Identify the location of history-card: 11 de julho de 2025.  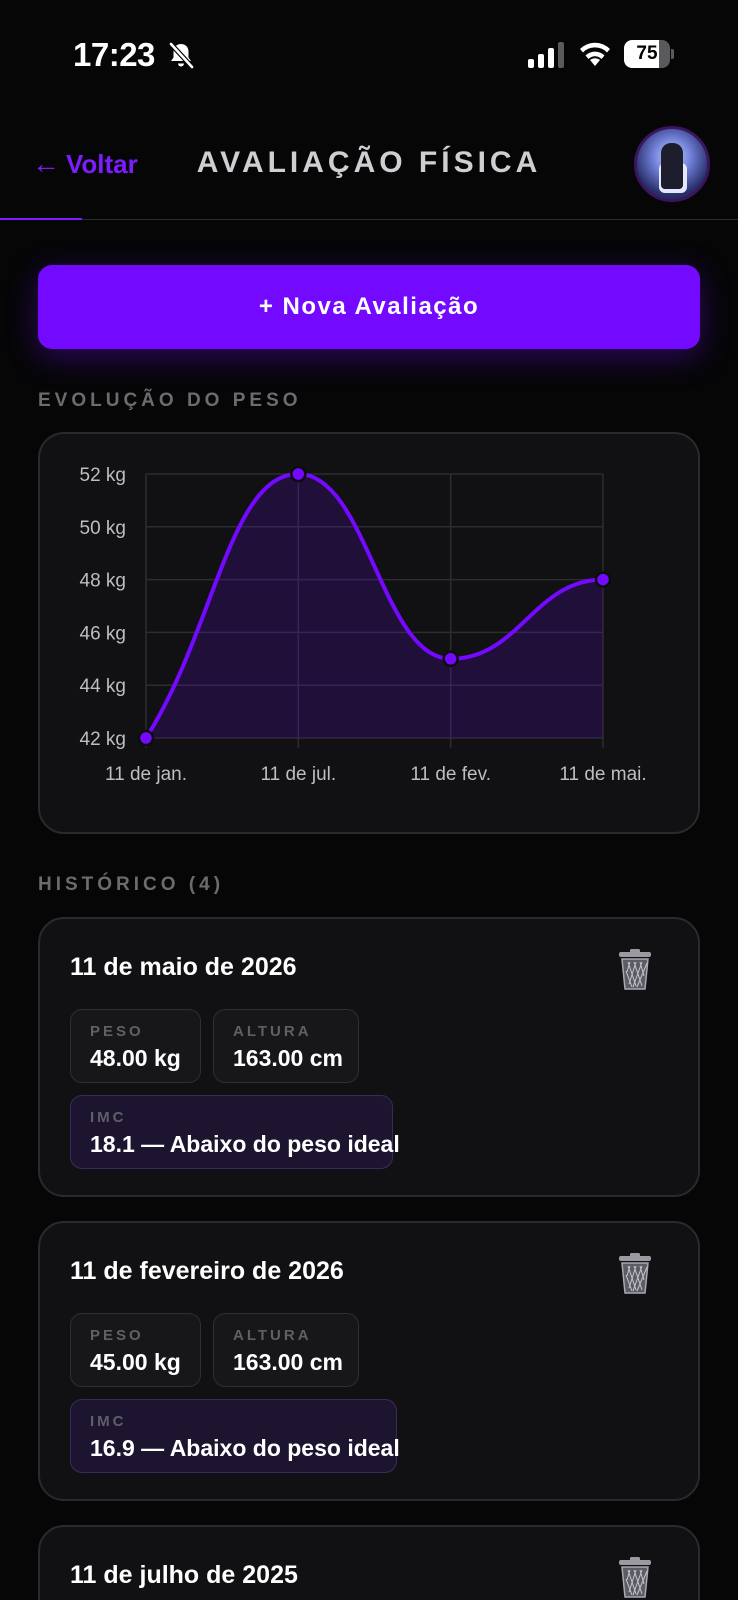
(369, 1562).